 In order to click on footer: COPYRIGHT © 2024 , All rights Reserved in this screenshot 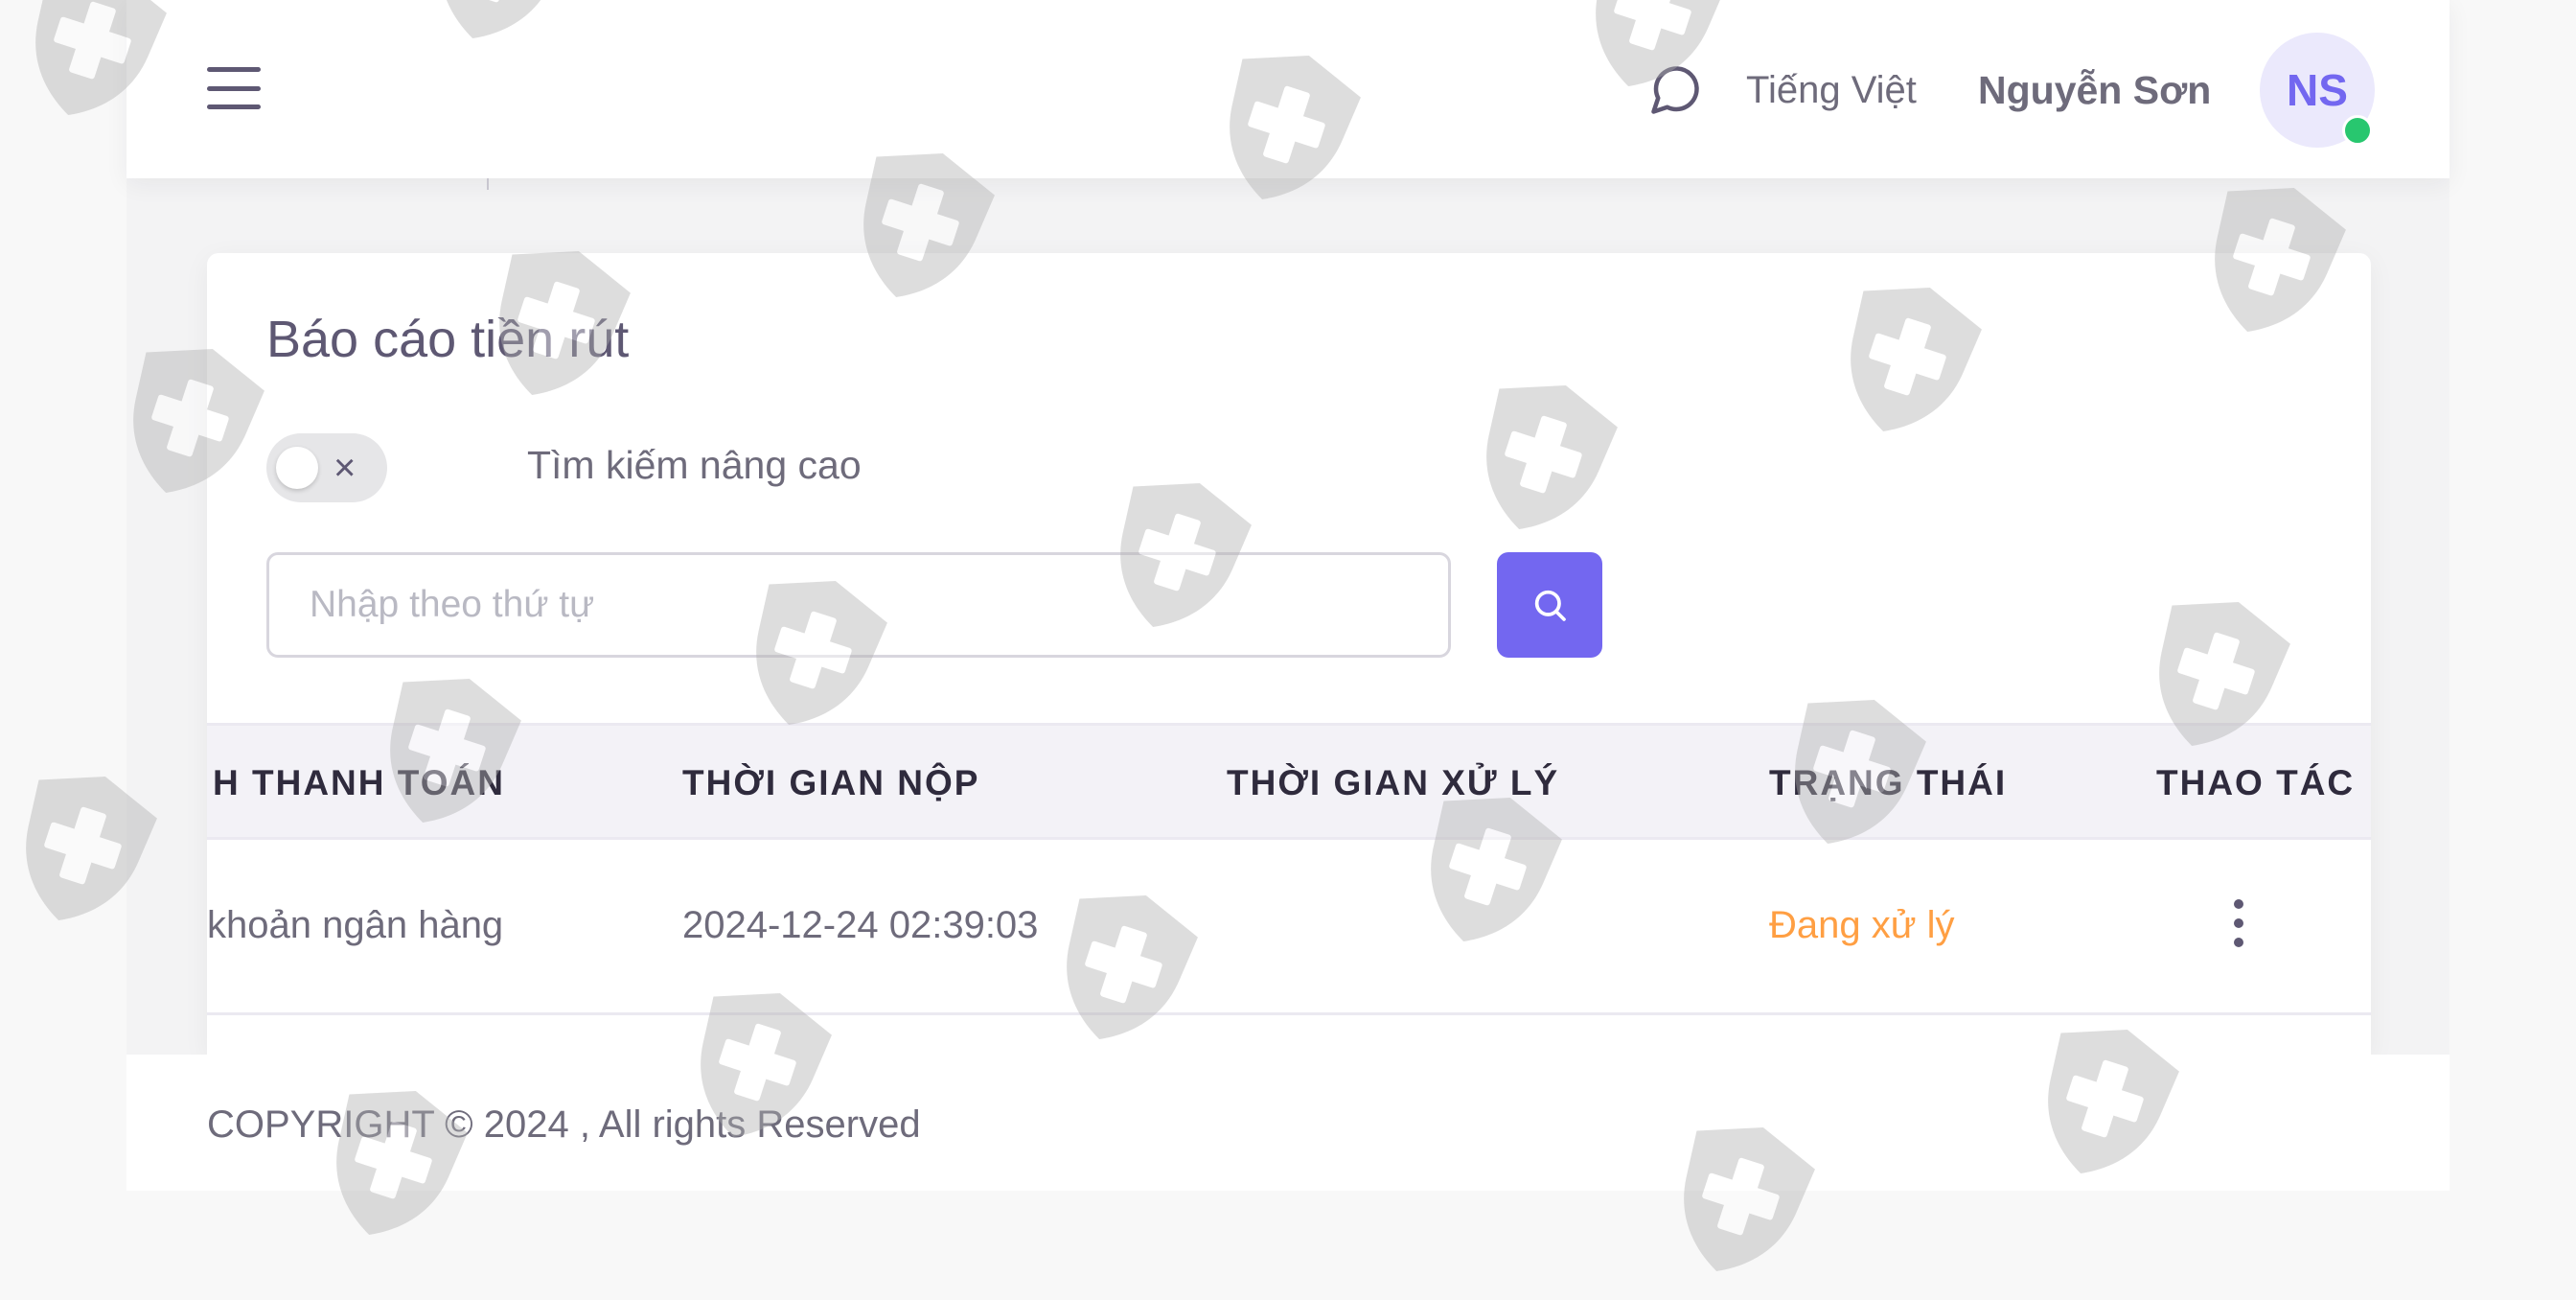, I will do `click(1288, 1123)`.